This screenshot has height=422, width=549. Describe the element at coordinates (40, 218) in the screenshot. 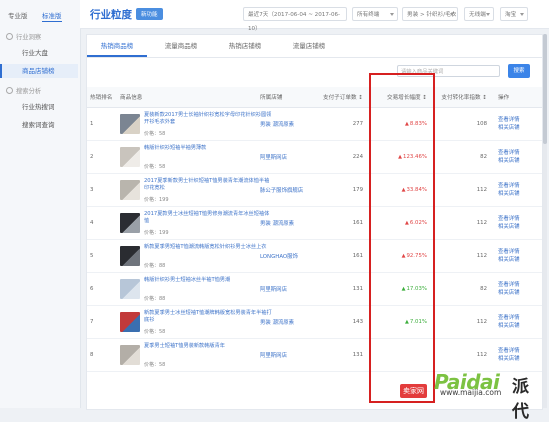

I see `sidebar: 行业洞察 行业大盘 商品店铺榜 搜索分析 行业热搜词 搜索词查询` at that location.